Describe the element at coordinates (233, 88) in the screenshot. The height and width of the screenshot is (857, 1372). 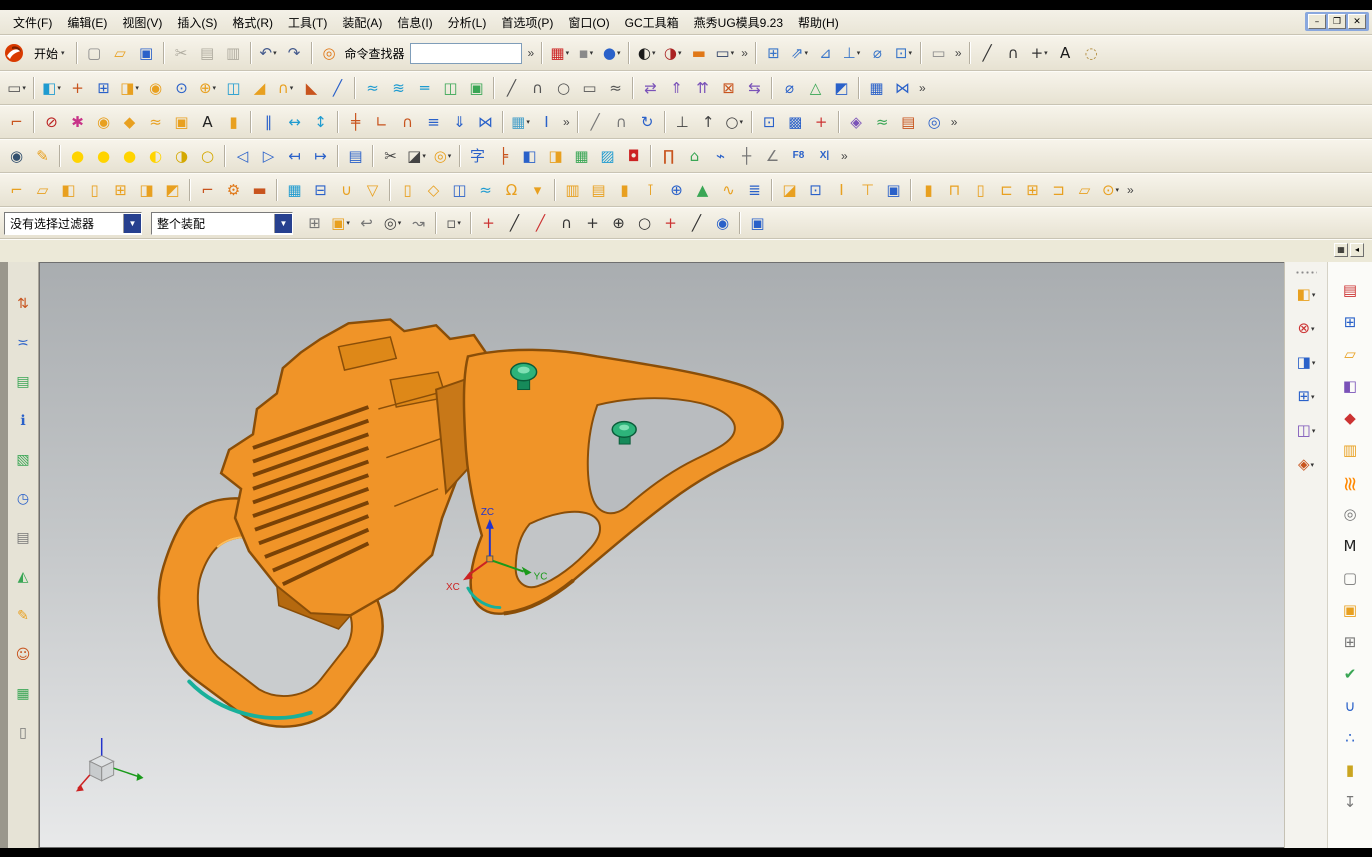
I see `shell-button: ◫` at that location.